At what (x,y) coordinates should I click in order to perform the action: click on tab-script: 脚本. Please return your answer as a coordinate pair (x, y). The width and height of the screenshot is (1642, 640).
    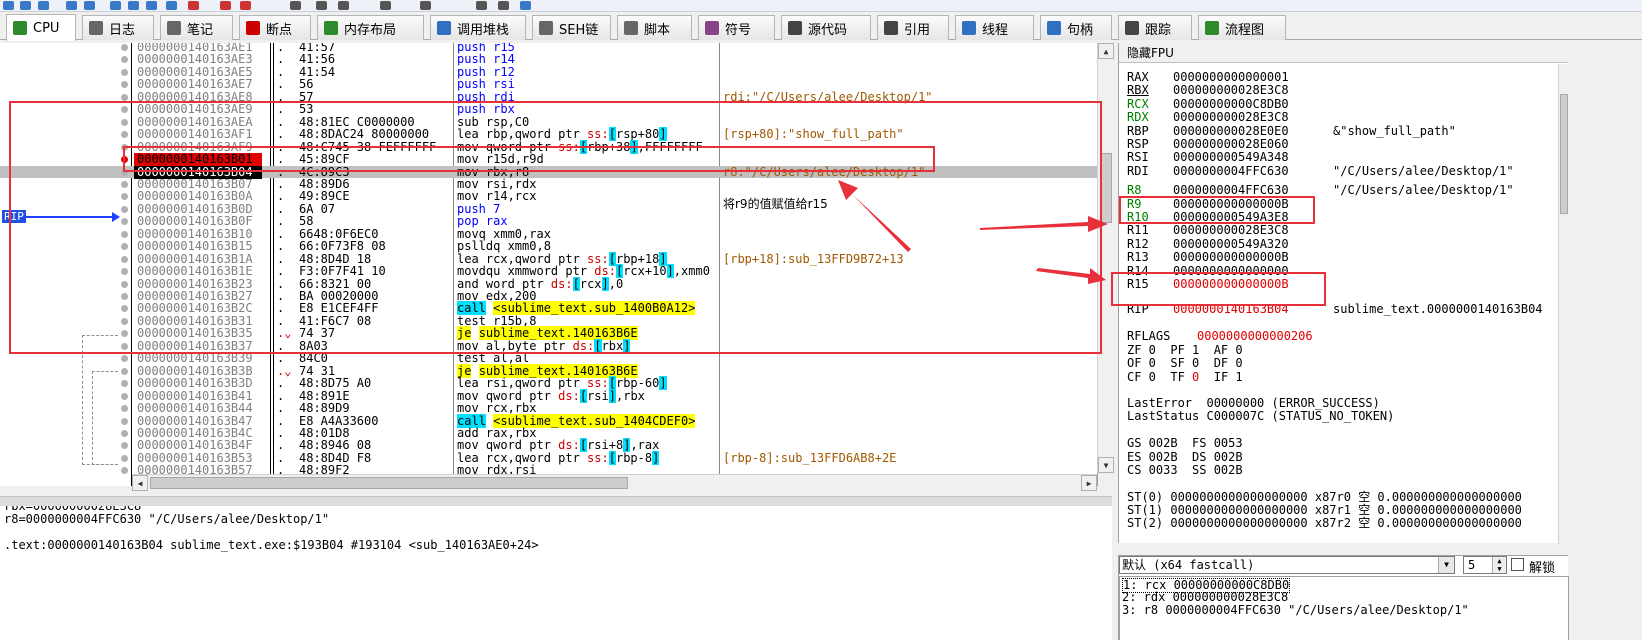
    Looking at the image, I should click on (654, 27).